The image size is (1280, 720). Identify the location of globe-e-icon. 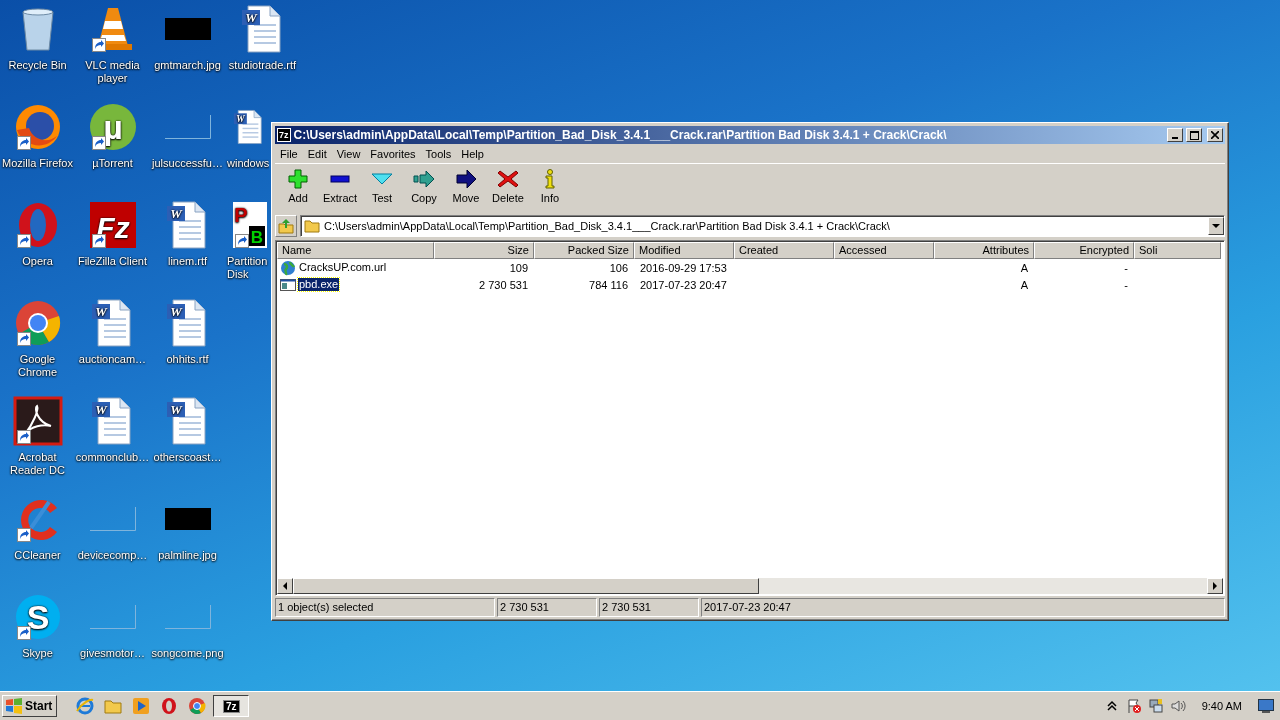
(85, 706).